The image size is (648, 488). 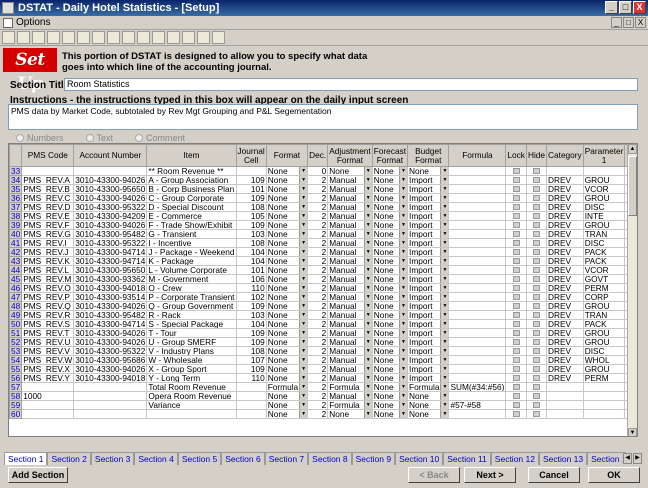 I want to click on radio-comment: Comment, so click(x=160, y=138).